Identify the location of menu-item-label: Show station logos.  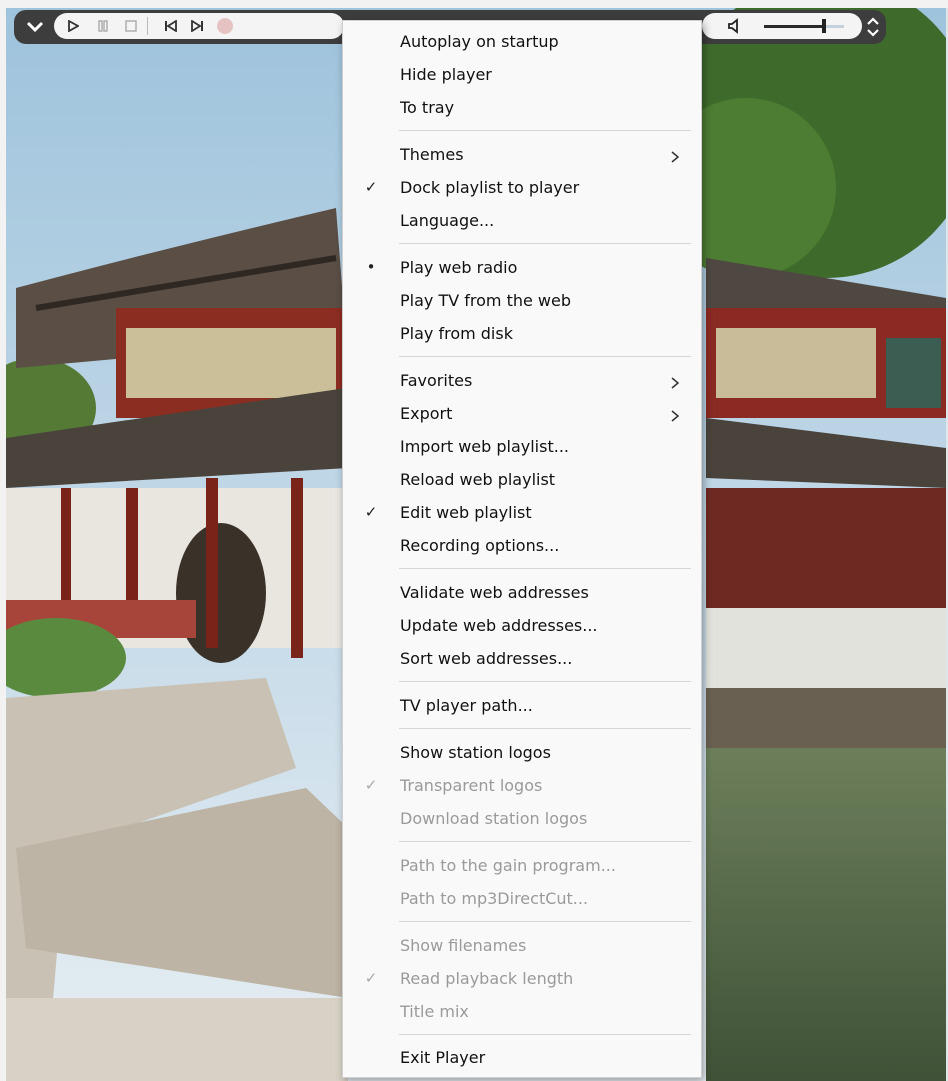
(475, 752).